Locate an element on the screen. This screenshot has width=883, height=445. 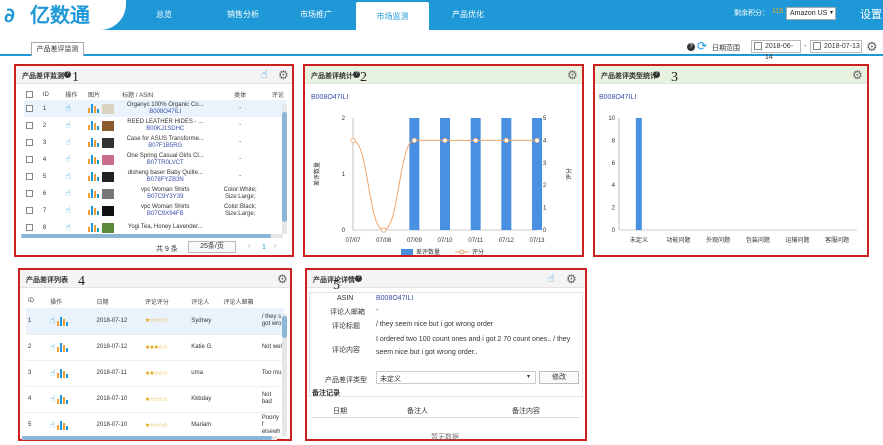
product-asin: B008O47ILI is located at coordinates (165, 112).